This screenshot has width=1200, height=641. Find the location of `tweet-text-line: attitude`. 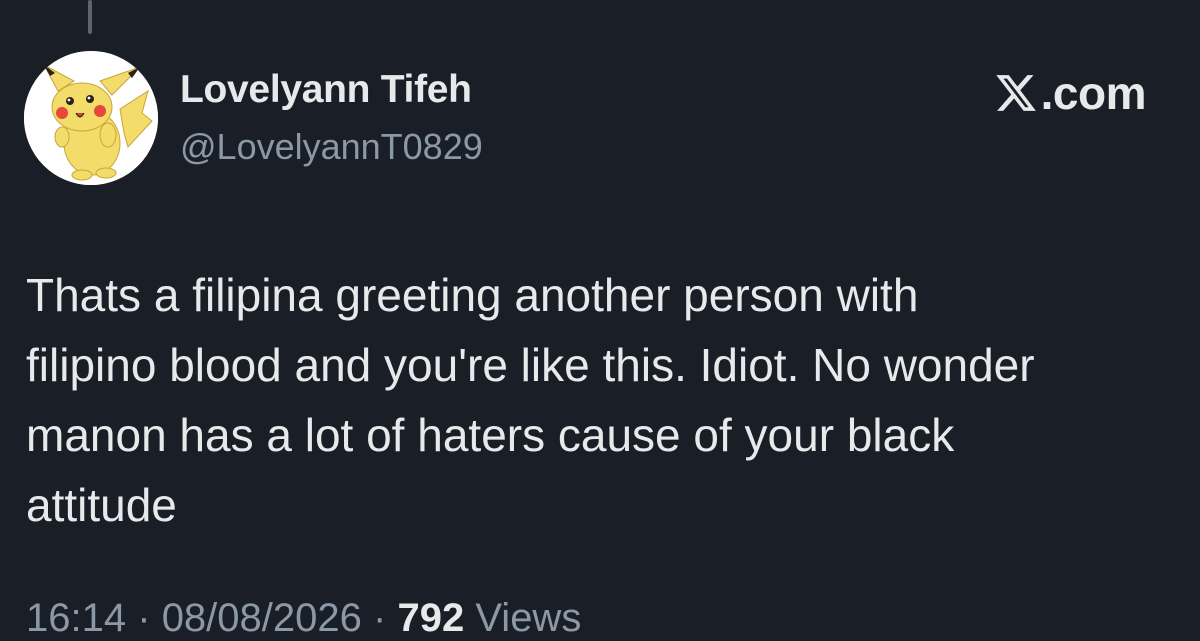

tweet-text-line: attitude is located at coordinates (101, 505).